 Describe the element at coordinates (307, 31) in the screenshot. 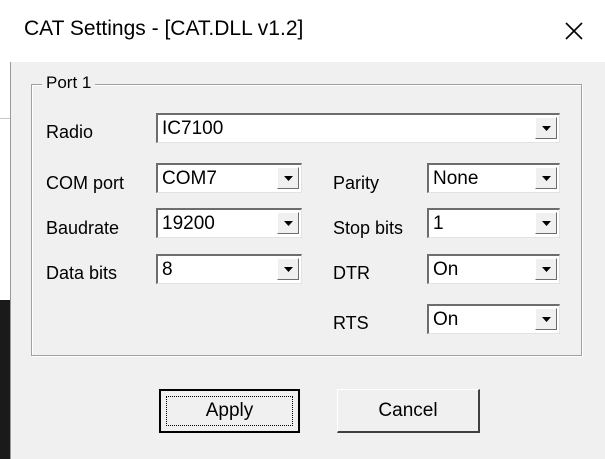

I see `title-bar: CAT Settings - [CAT.DLL v1.2]` at that location.